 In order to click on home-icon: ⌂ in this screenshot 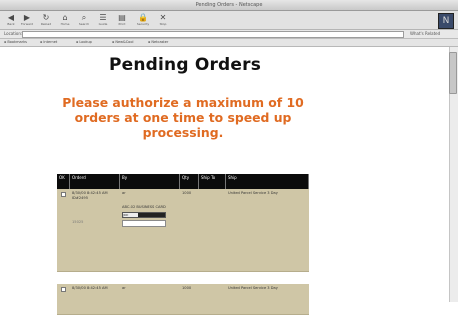, I will do `click(65, 17)`.